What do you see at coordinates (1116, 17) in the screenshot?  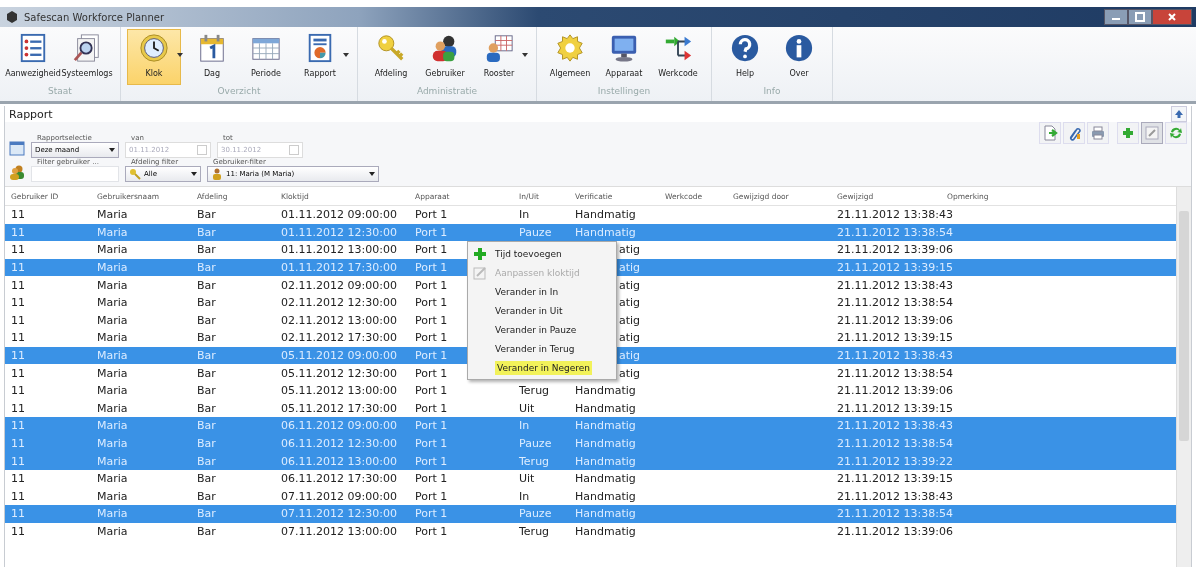 I see `minimize-button` at bounding box center [1116, 17].